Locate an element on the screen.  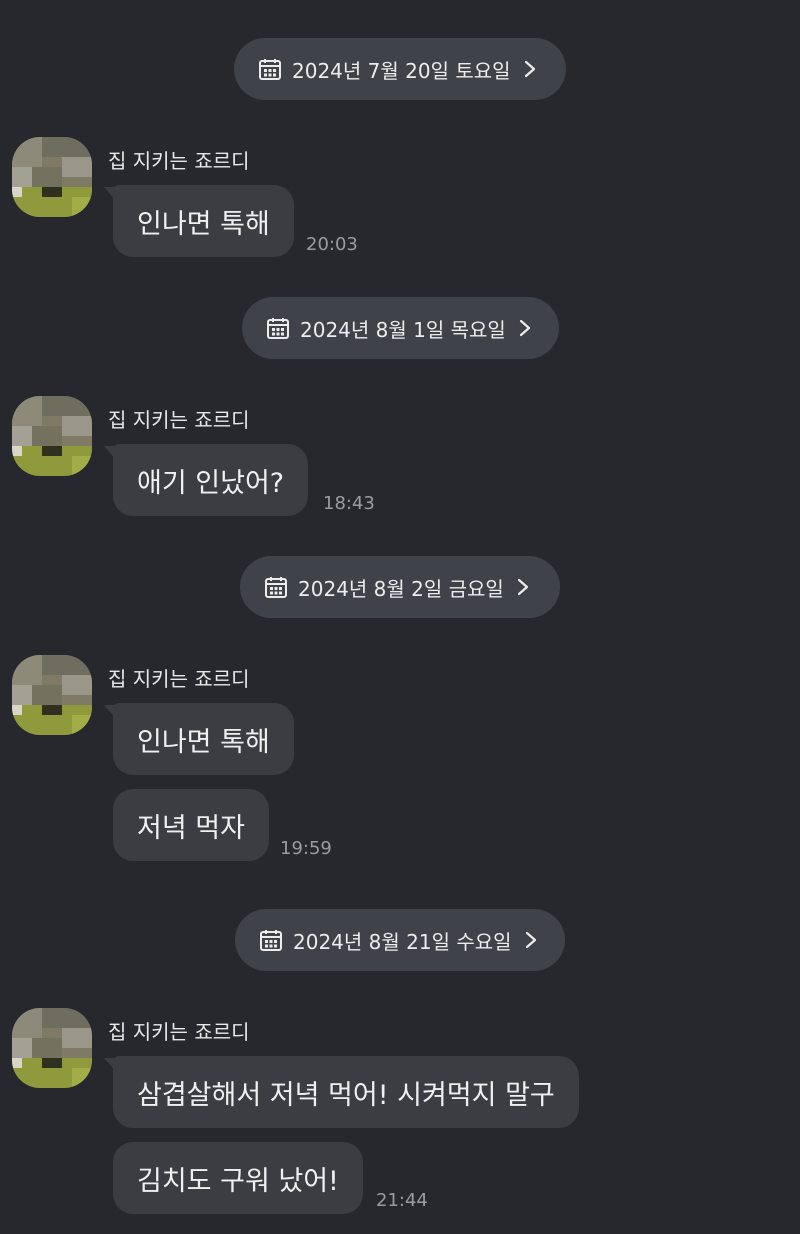
message-time: 21:44 is located at coordinates (402, 1200).